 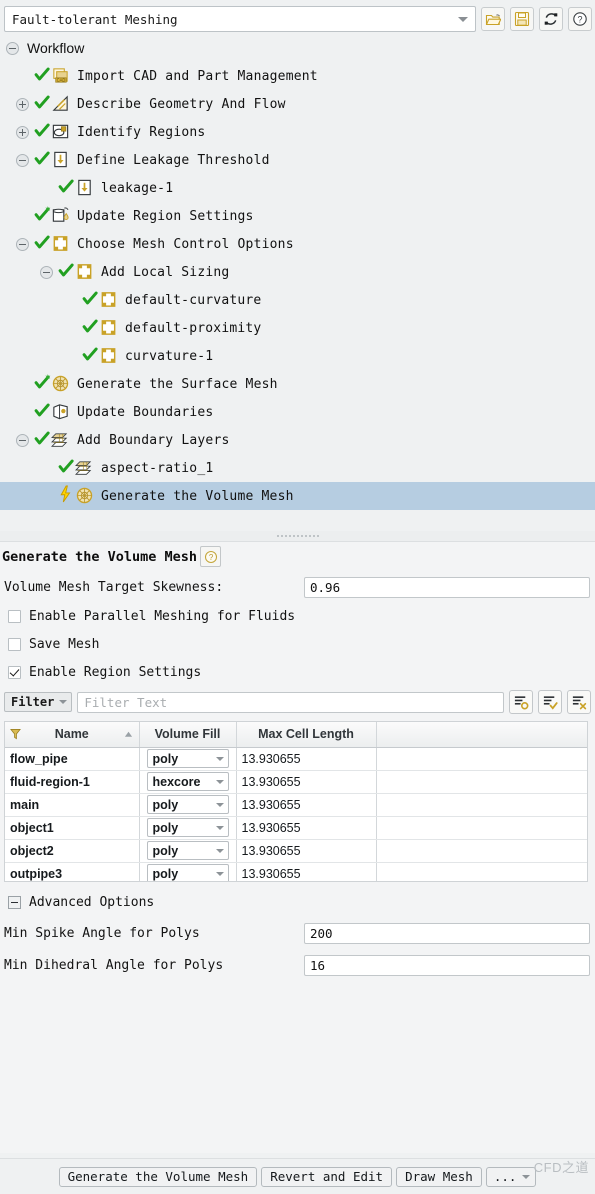 I want to click on generate-volume-mesh-label: Generate the Volume Mesh, so click(x=158, y=1176).